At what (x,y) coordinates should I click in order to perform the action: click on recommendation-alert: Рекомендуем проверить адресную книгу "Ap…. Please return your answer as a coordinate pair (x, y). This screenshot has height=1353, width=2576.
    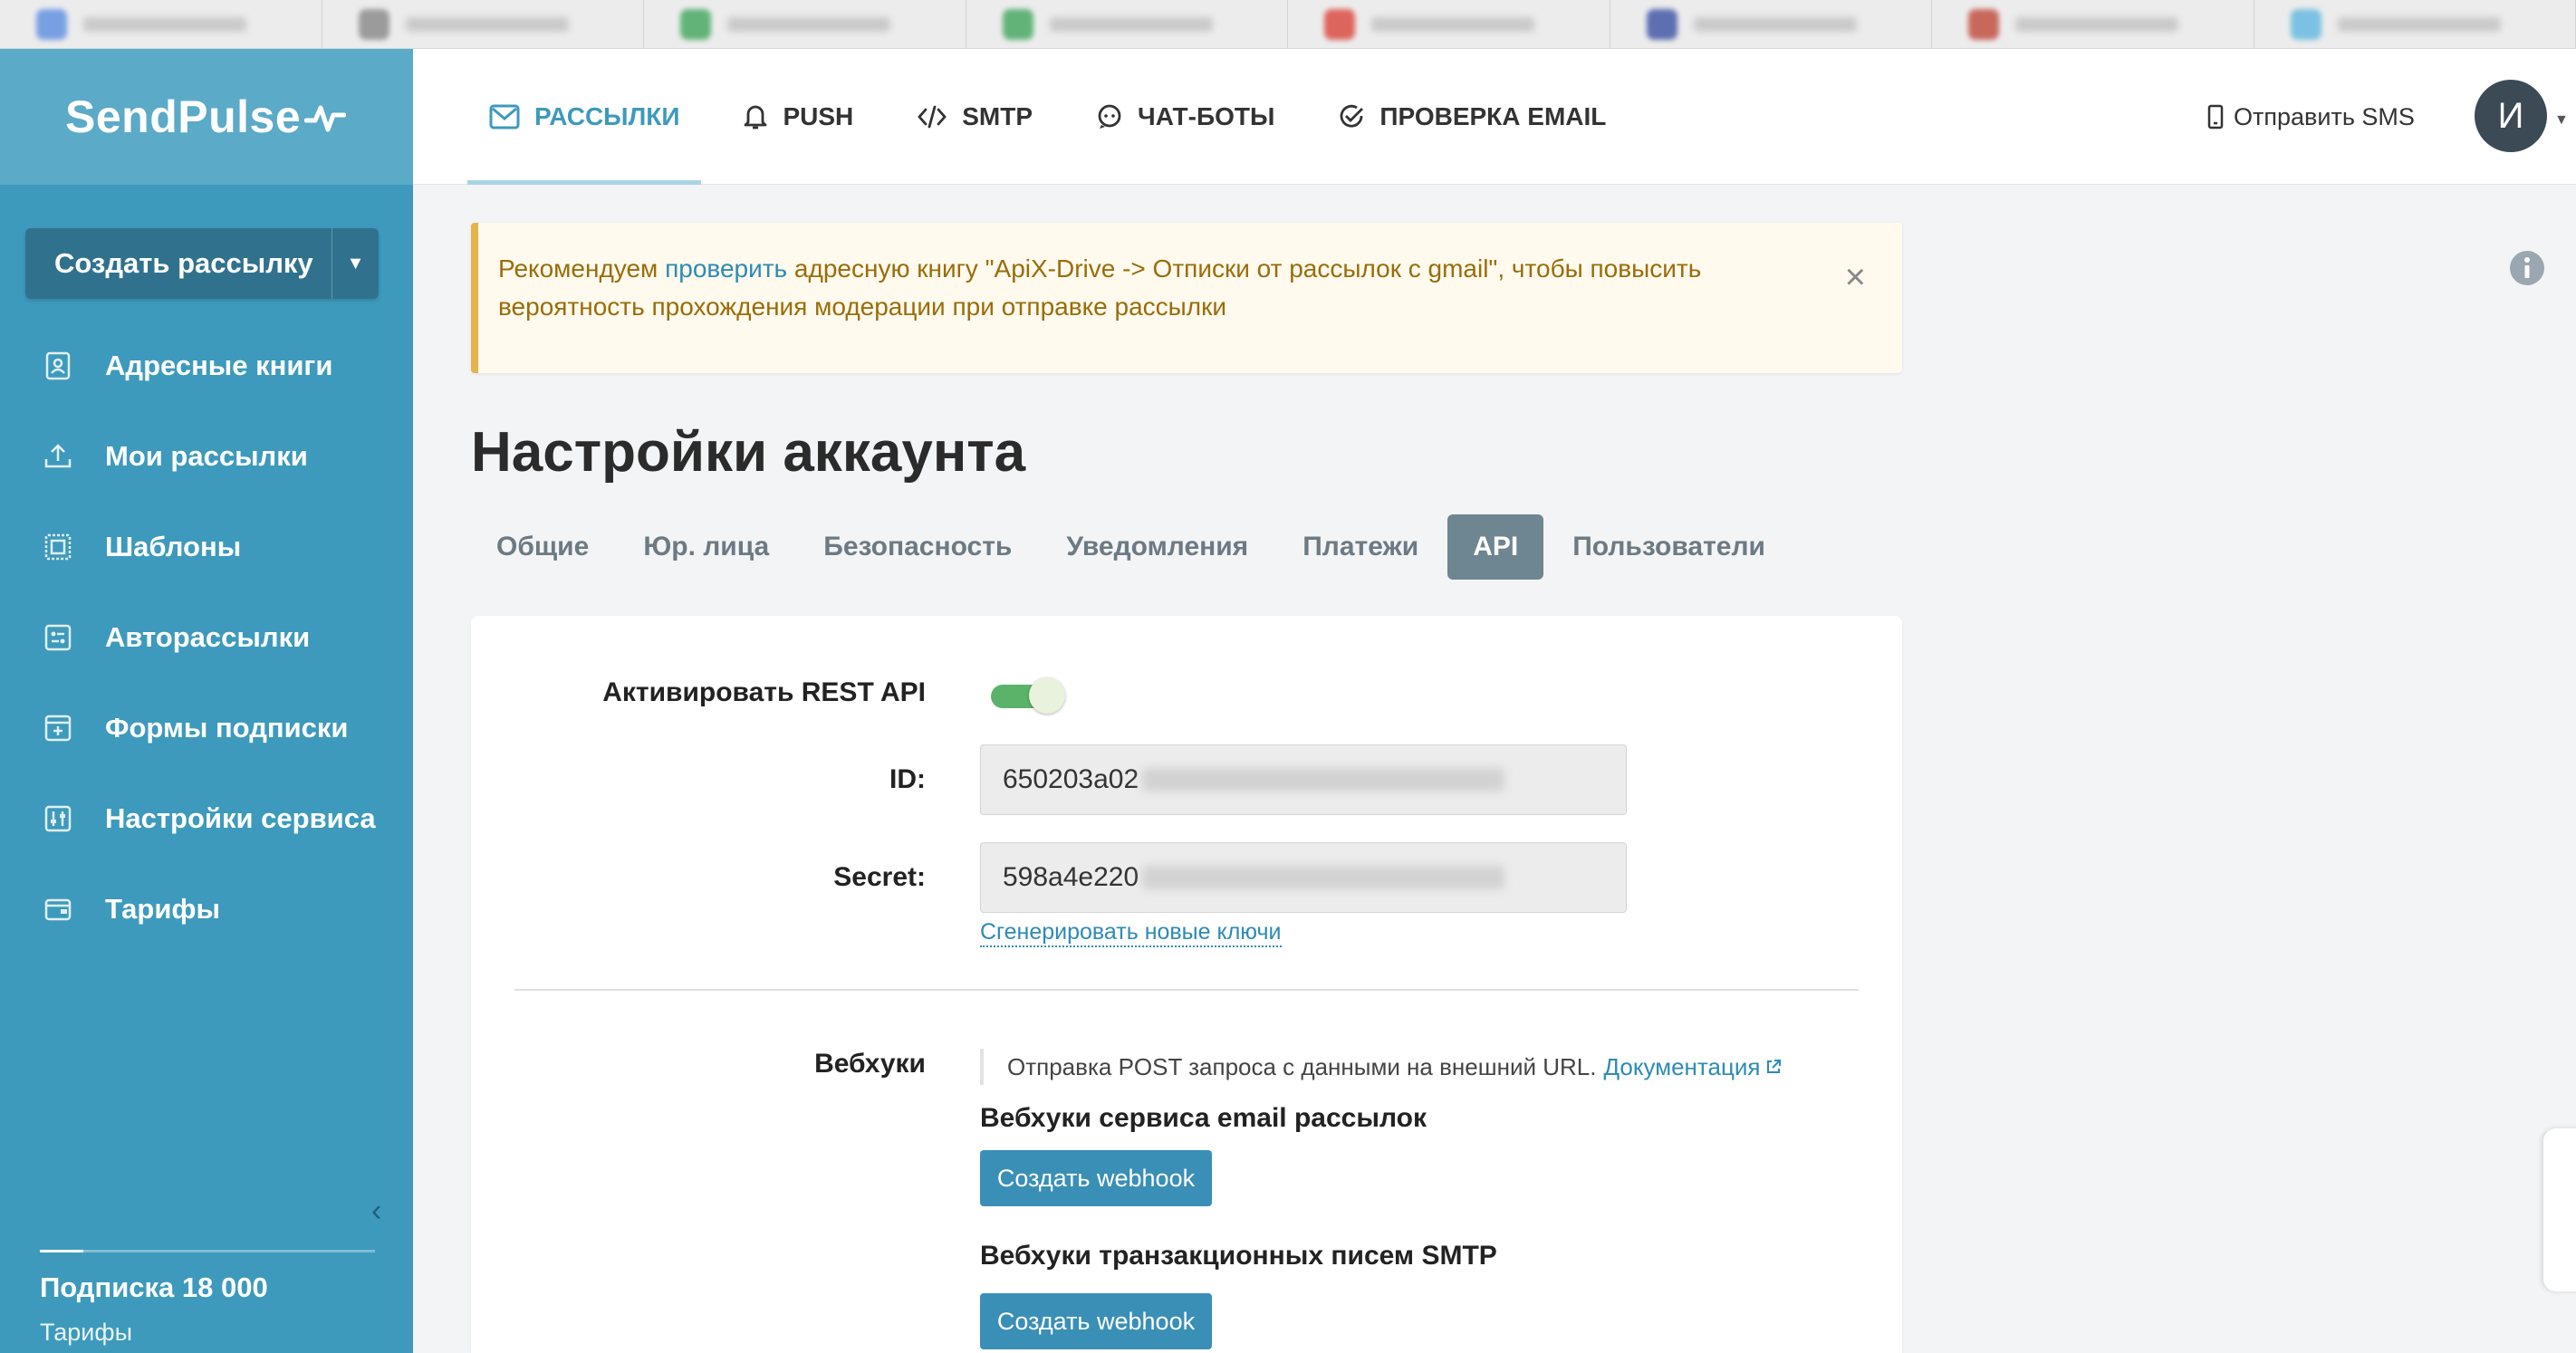
    Looking at the image, I should click on (1186, 298).